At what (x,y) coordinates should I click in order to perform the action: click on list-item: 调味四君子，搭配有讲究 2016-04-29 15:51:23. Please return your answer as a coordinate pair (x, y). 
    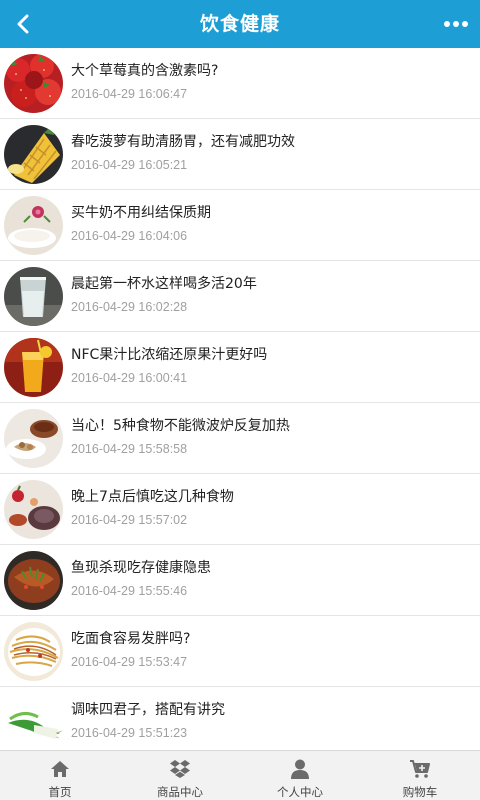
    Looking at the image, I should click on (240, 718).